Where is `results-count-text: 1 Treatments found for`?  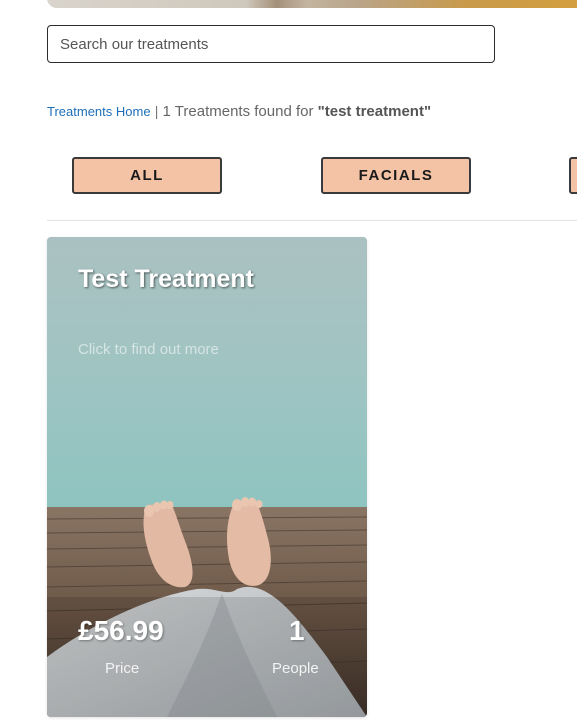
results-count-text: 1 Treatments found for is located at coordinates (238, 111).